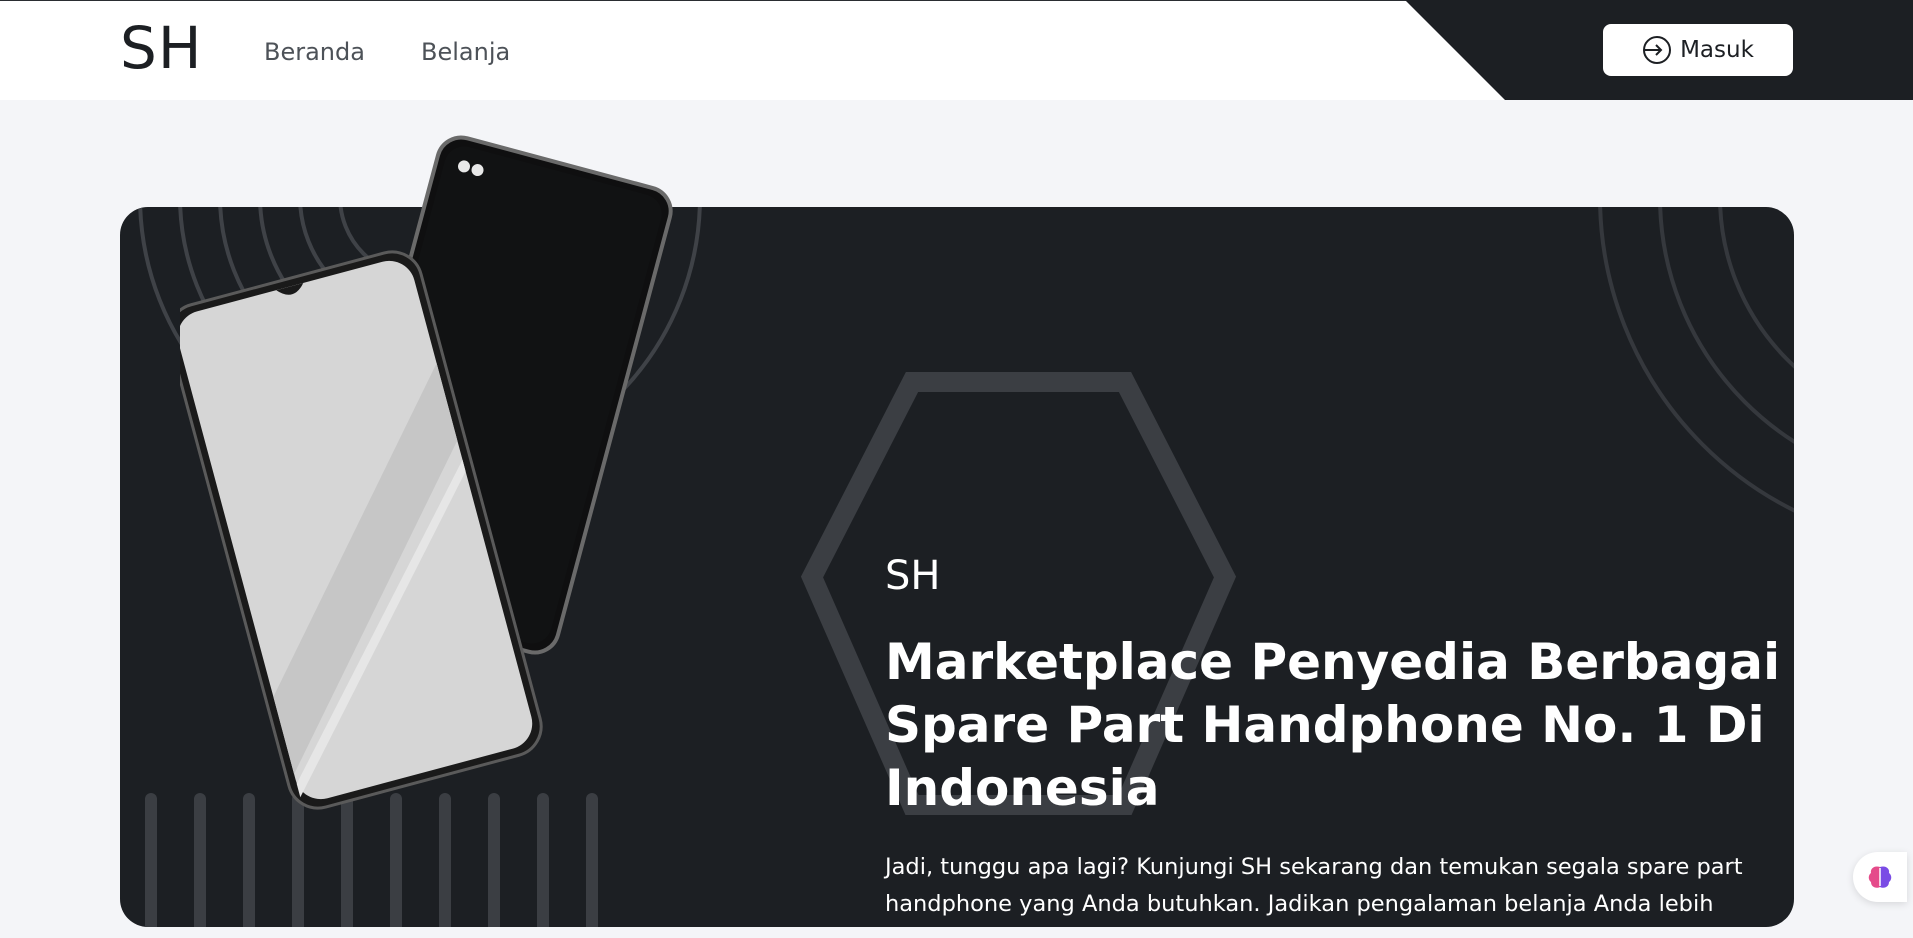  Describe the element at coordinates (465, 52) in the screenshot. I see `nav-link-belanja: Belanja` at that location.